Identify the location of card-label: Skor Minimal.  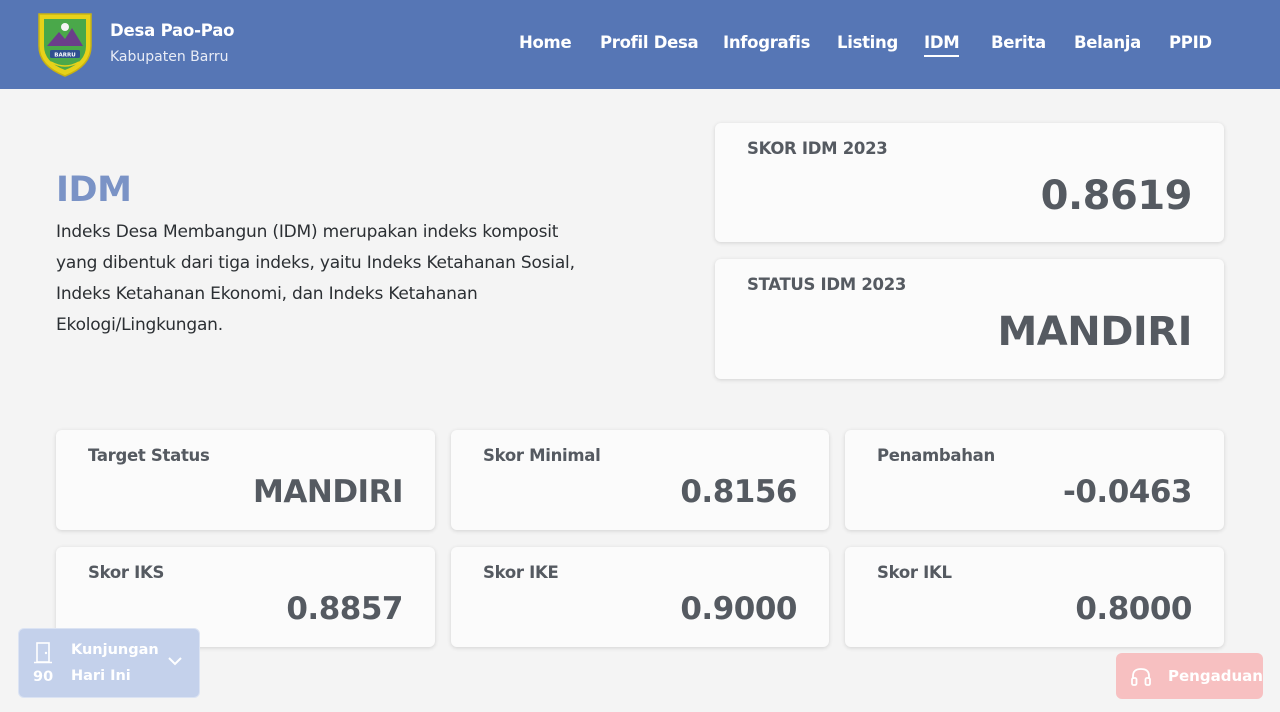
(542, 455).